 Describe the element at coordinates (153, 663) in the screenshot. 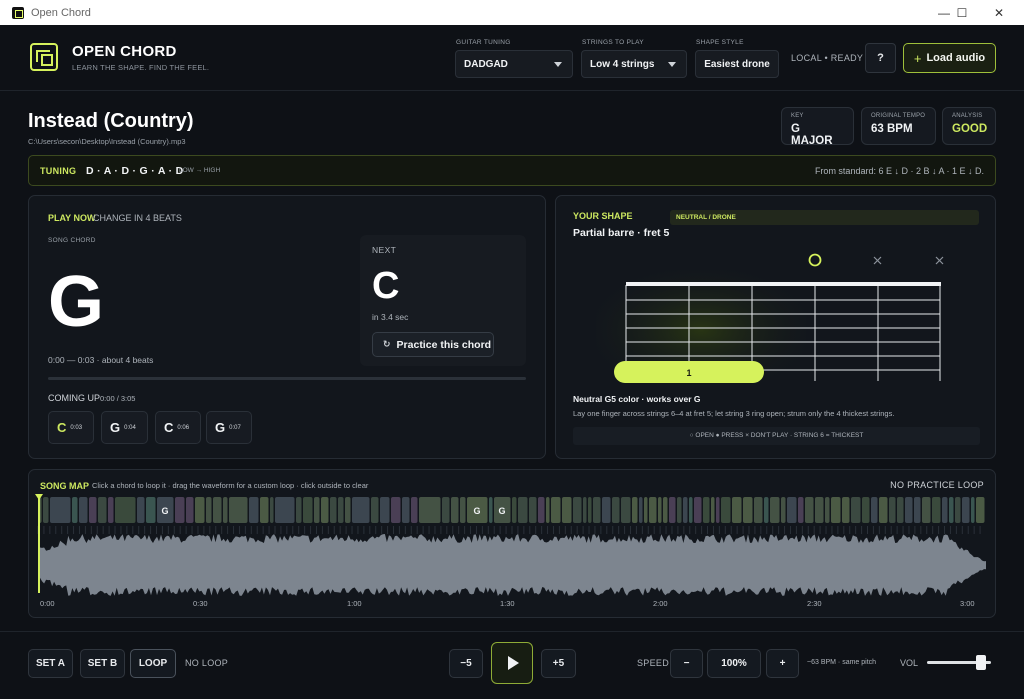

I see `loop-button: LOOP` at that location.